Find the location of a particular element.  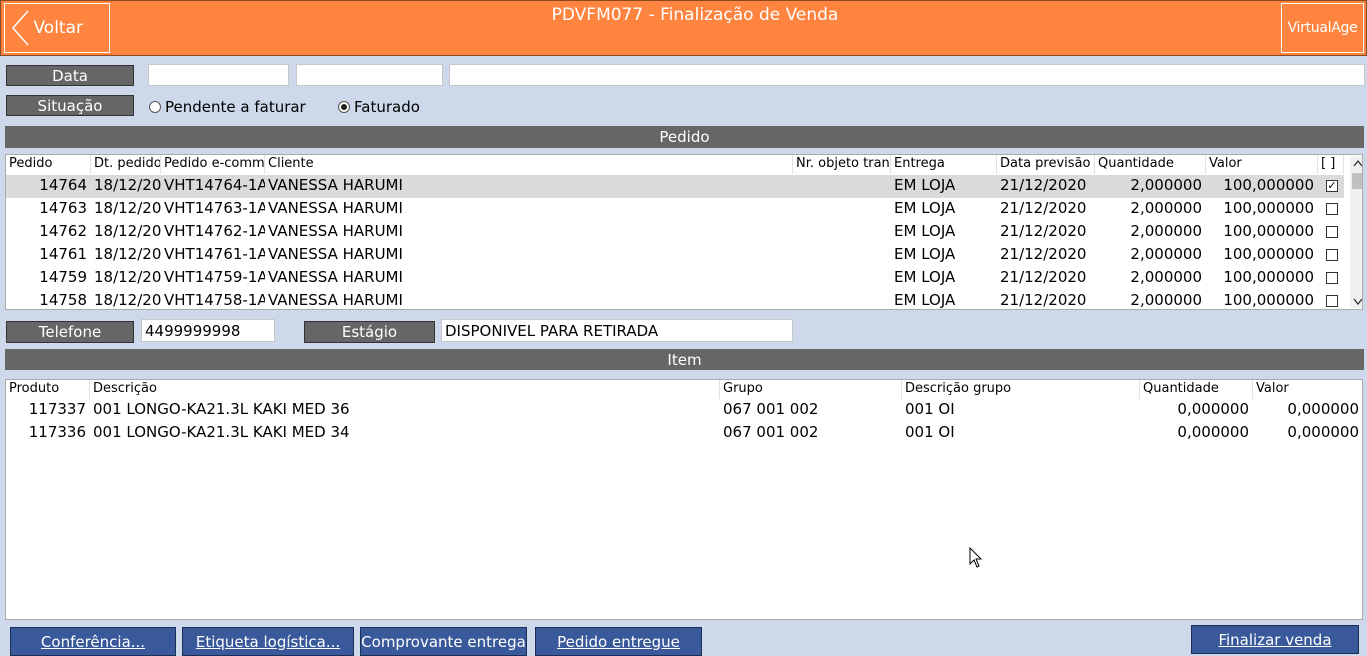

pedido-col-header: Entrega is located at coordinates (944, 164).